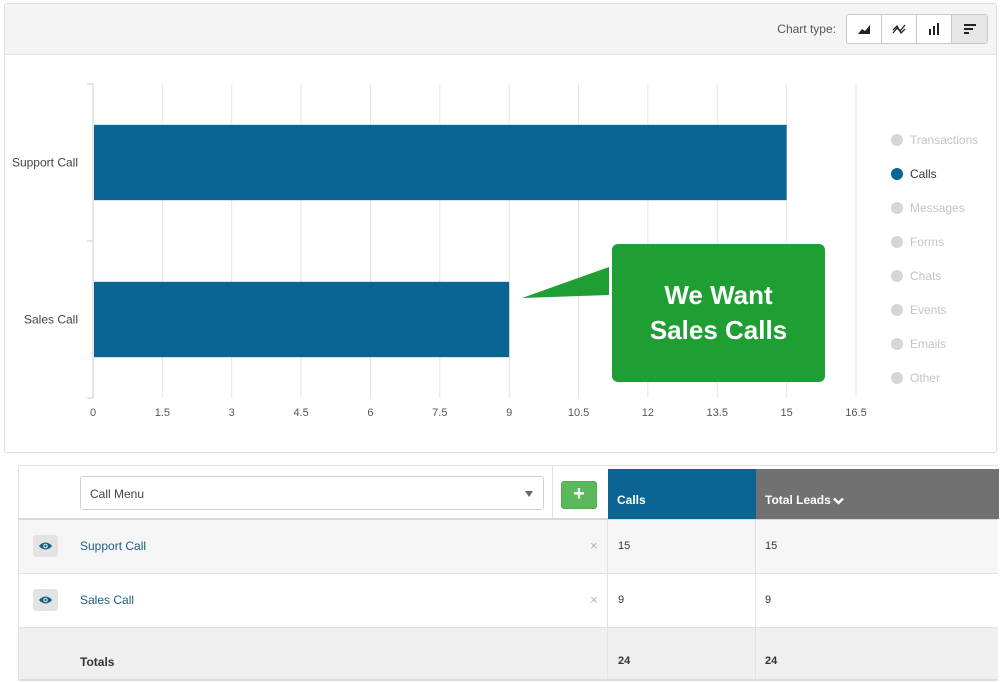 The height and width of the screenshot is (682, 1000). I want to click on x-tick-label: 10.5, so click(578, 413).